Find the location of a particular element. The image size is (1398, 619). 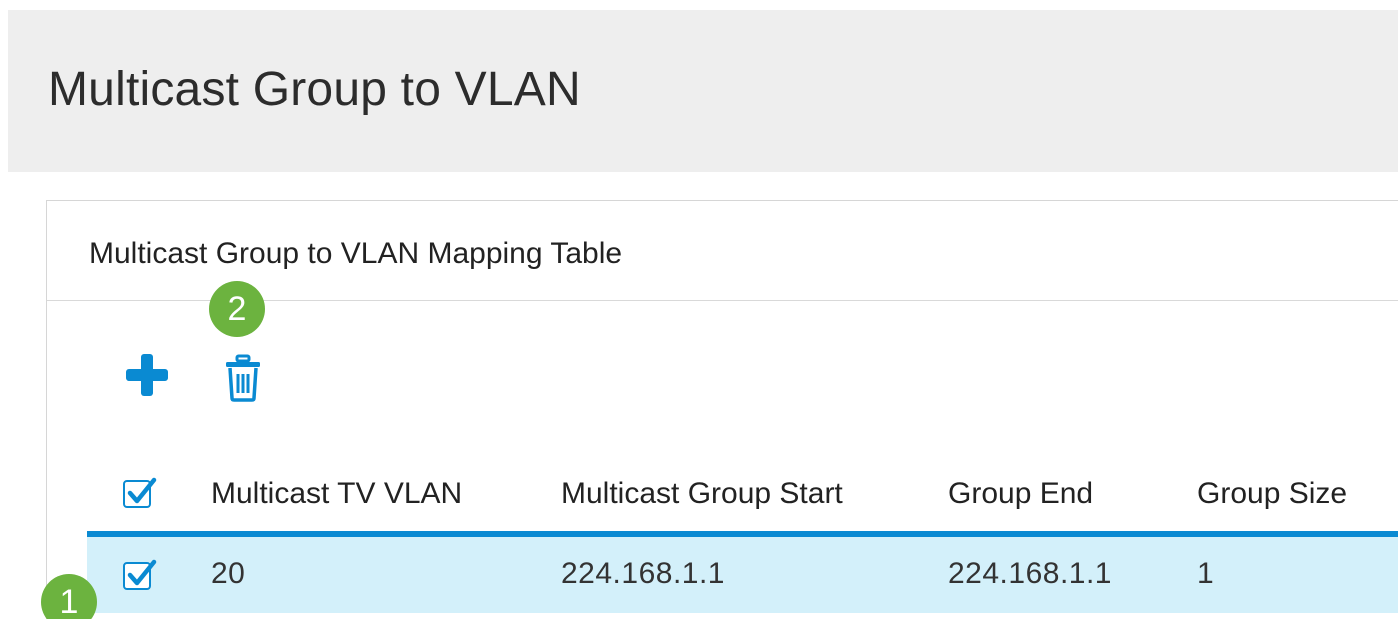

cell-multicast-tv-vlan: 20 is located at coordinates (228, 573).